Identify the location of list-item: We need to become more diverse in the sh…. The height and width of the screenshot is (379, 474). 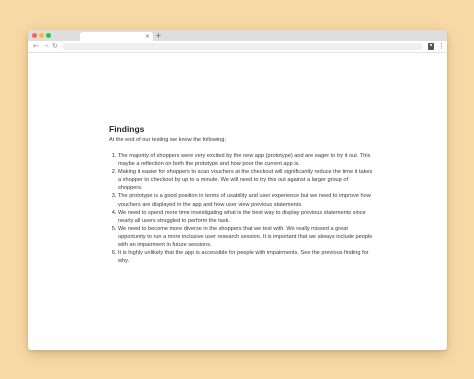
(246, 237).